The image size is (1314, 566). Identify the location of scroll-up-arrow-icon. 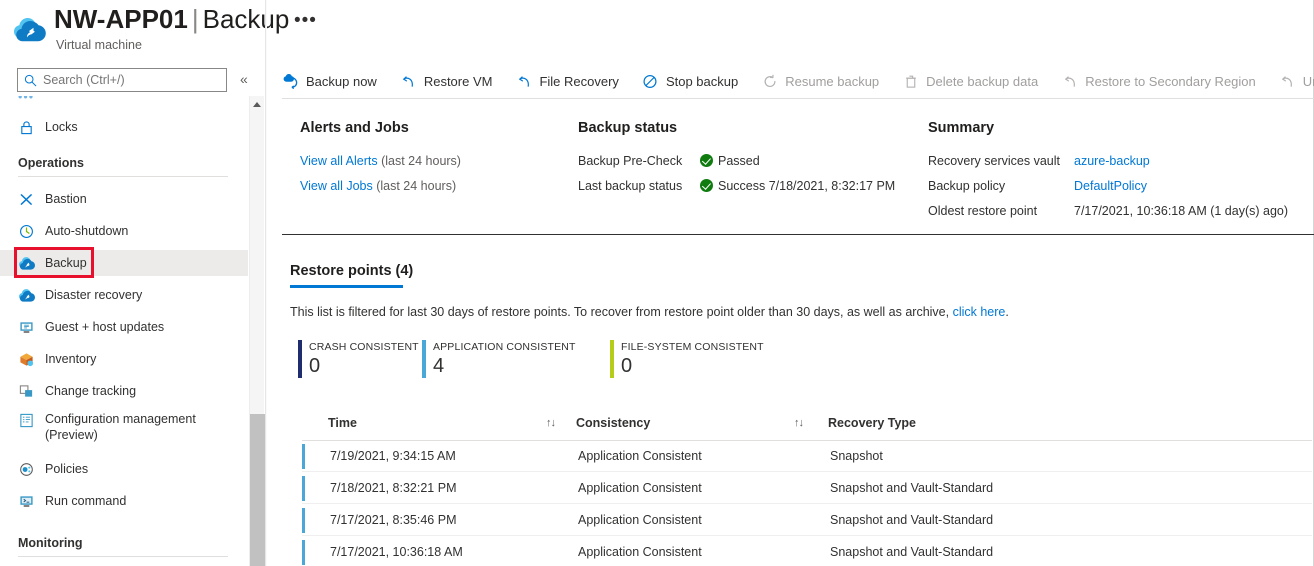
(257, 104).